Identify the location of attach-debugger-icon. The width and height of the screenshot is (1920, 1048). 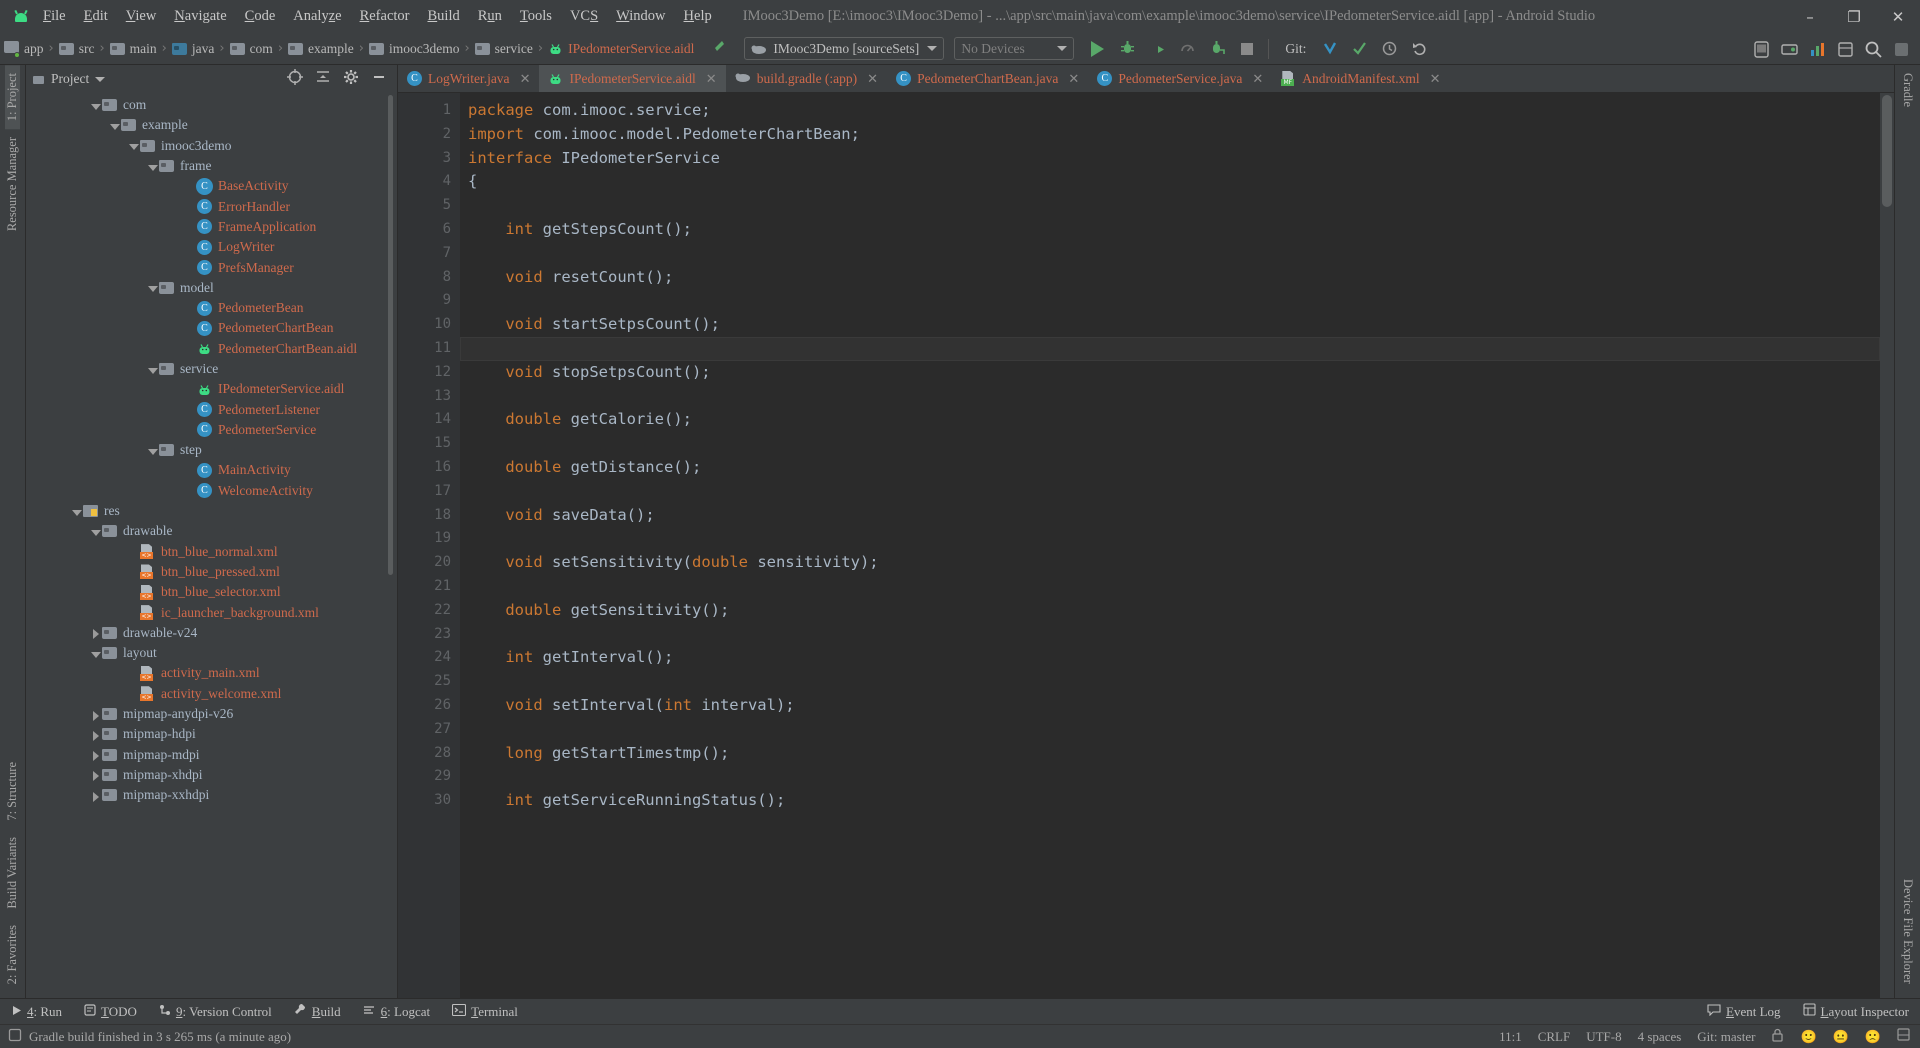
(1217, 49).